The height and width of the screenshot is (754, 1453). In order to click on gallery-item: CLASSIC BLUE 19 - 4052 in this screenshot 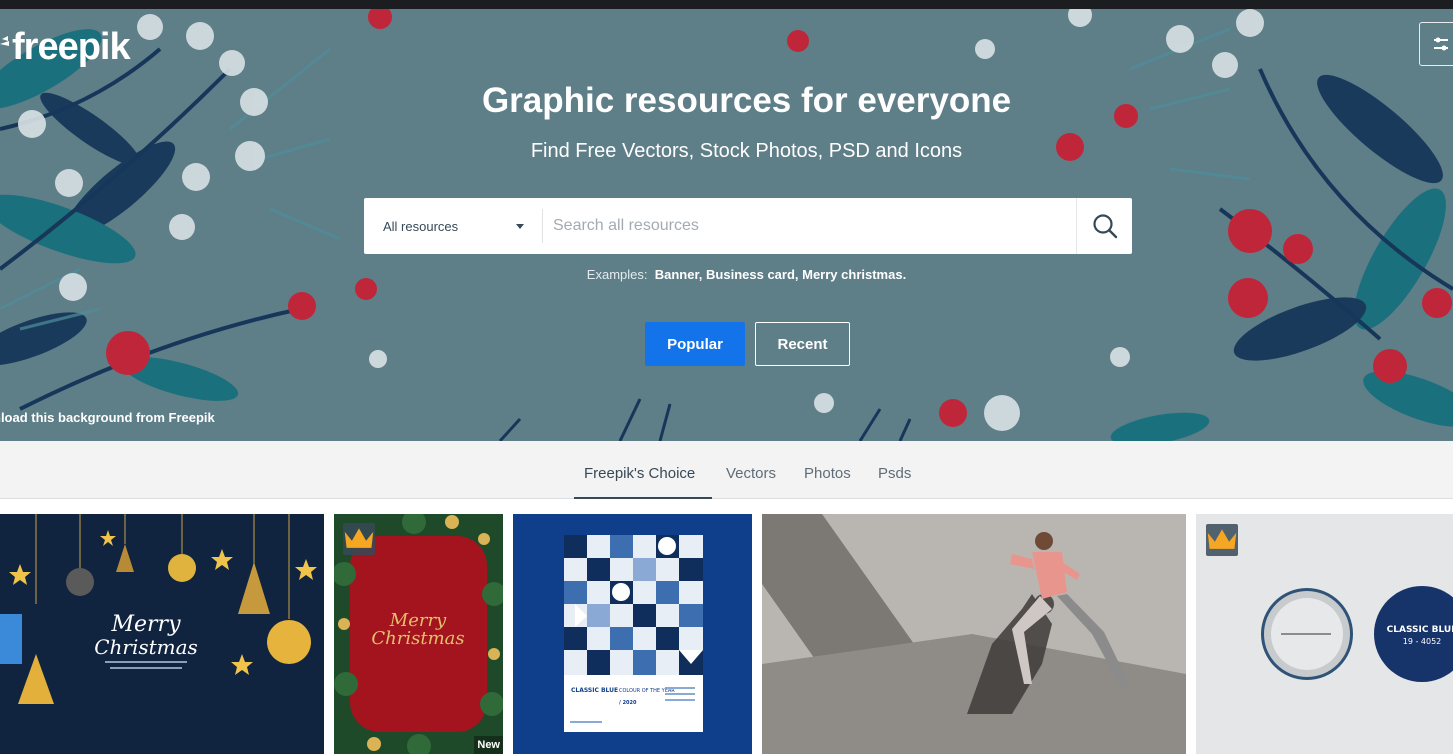, I will do `click(1324, 634)`.